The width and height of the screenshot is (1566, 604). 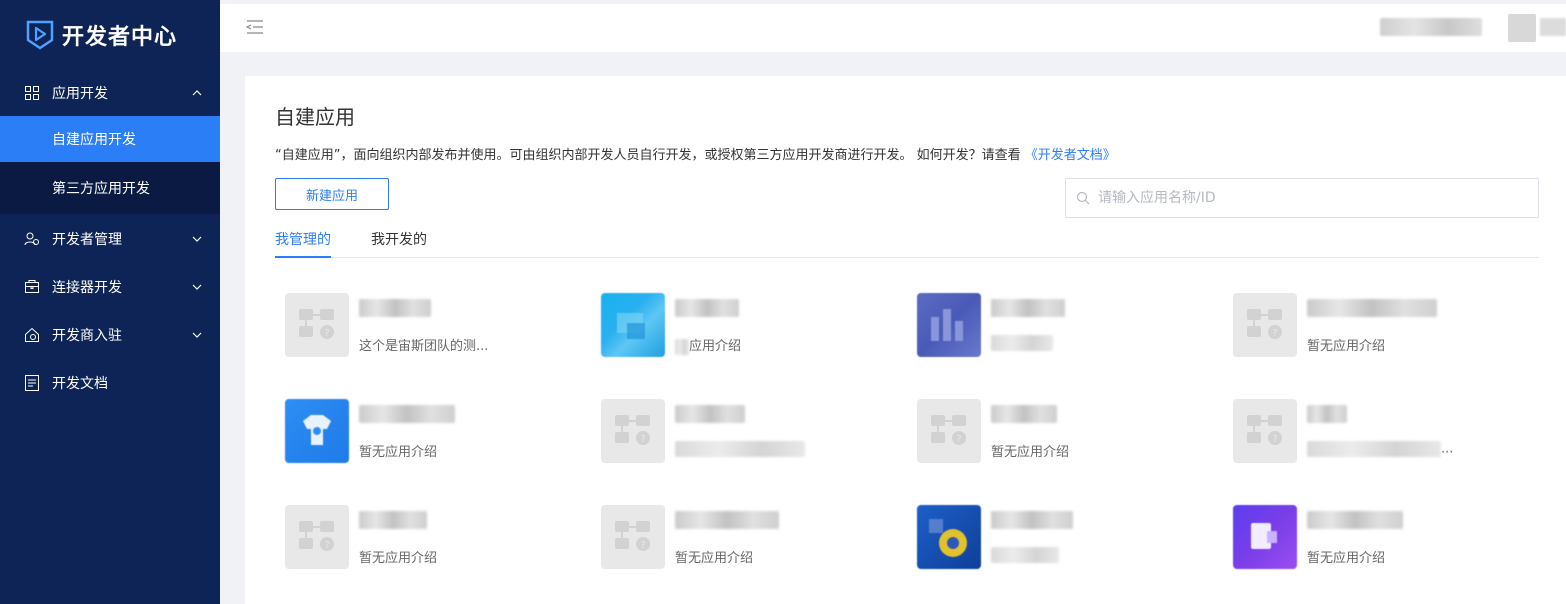 What do you see at coordinates (751, 328) in the screenshot?
I see `app-card: 应用介绍` at bounding box center [751, 328].